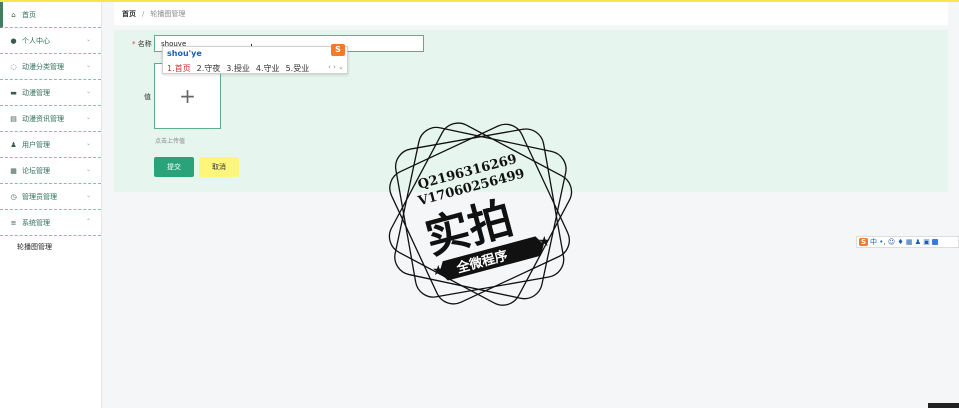  Describe the element at coordinates (219, 167) in the screenshot. I see `cancel-button: 取消` at that location.